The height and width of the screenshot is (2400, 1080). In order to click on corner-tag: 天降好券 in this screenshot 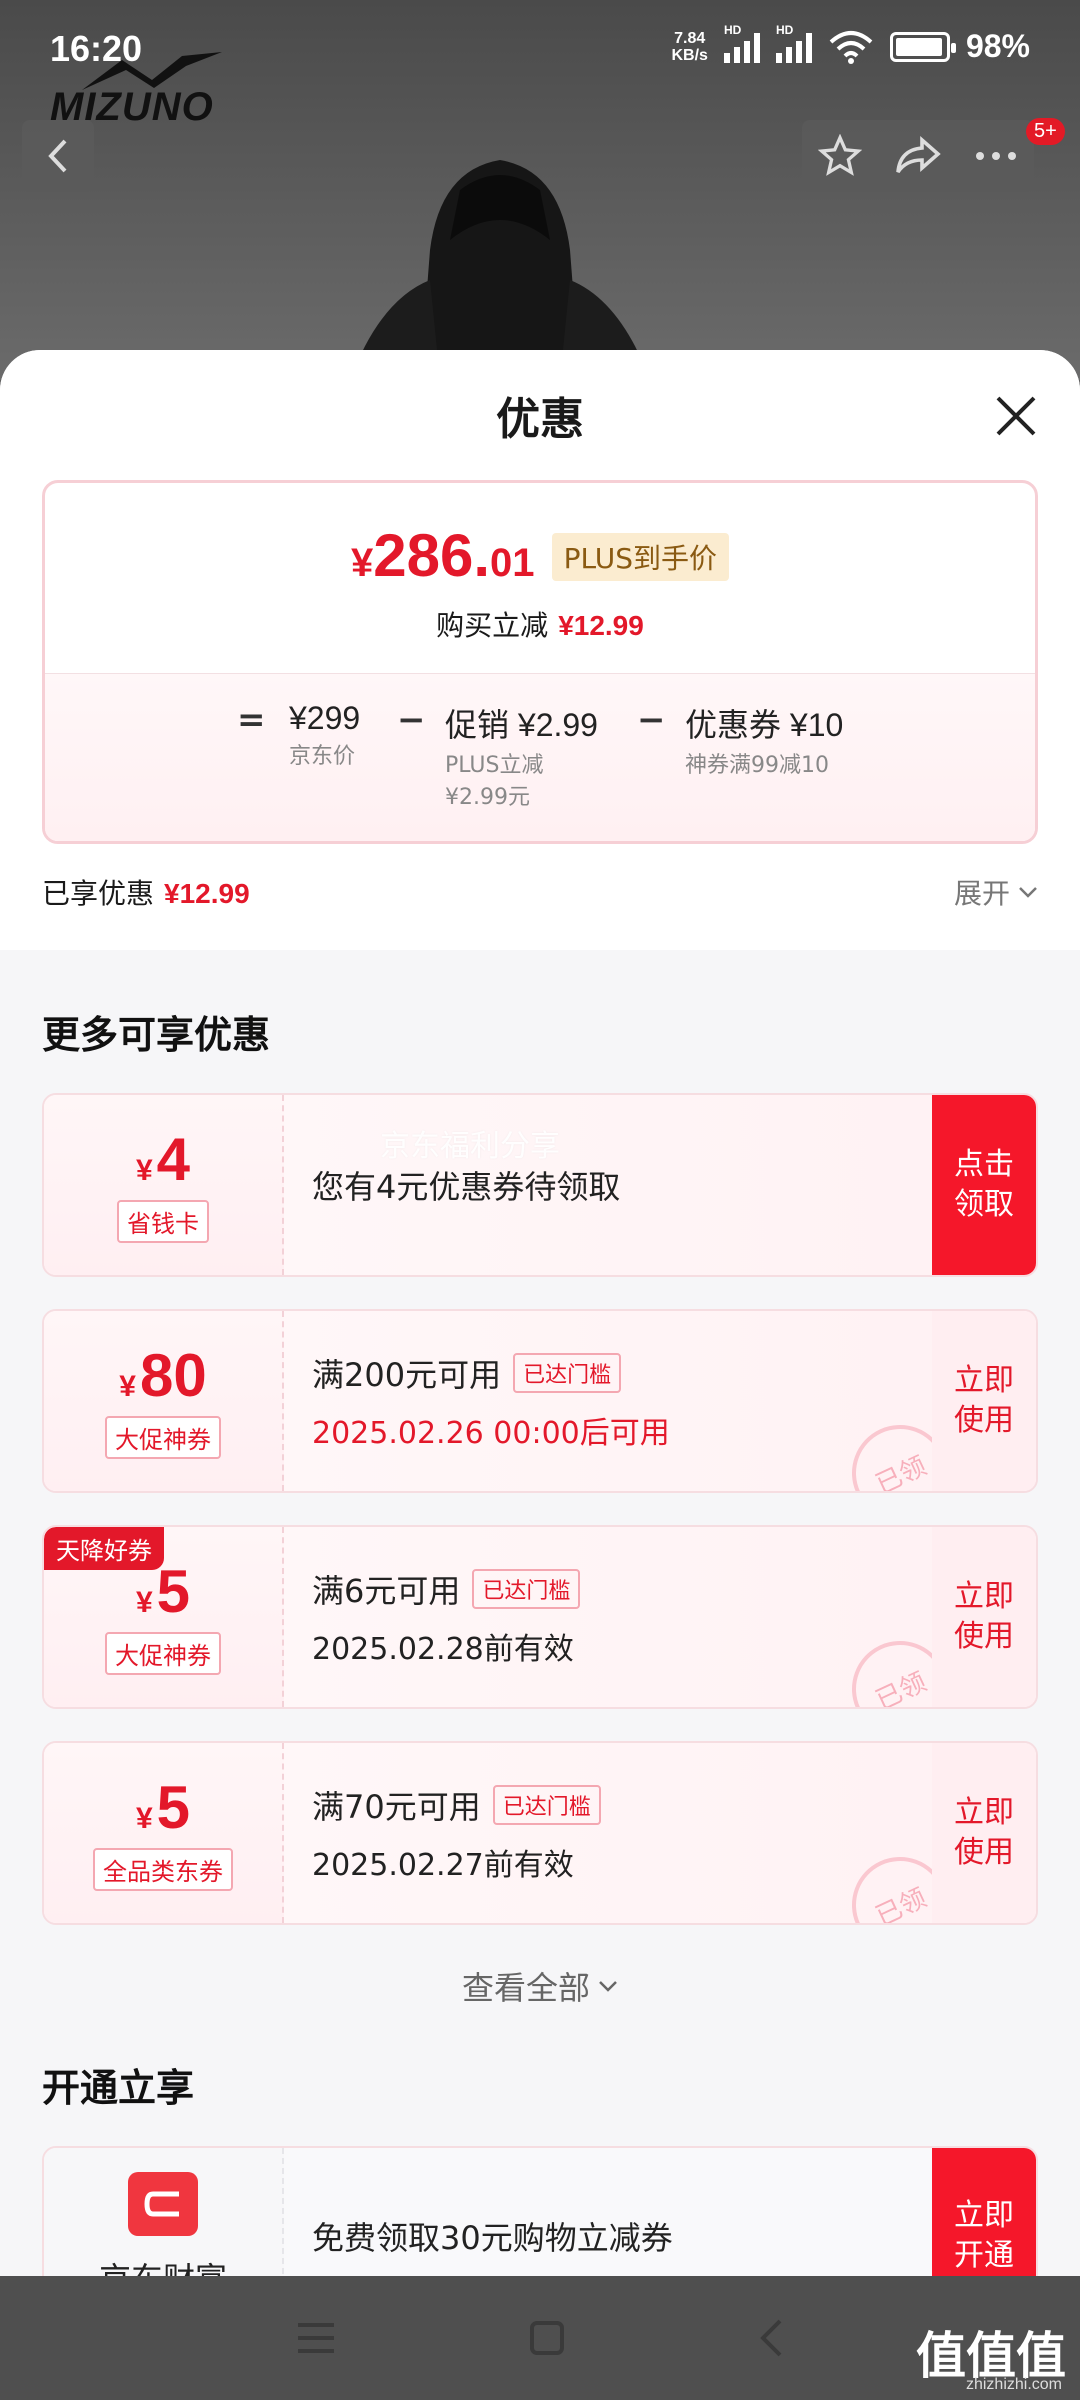, I will do `click(104, 1548)`.